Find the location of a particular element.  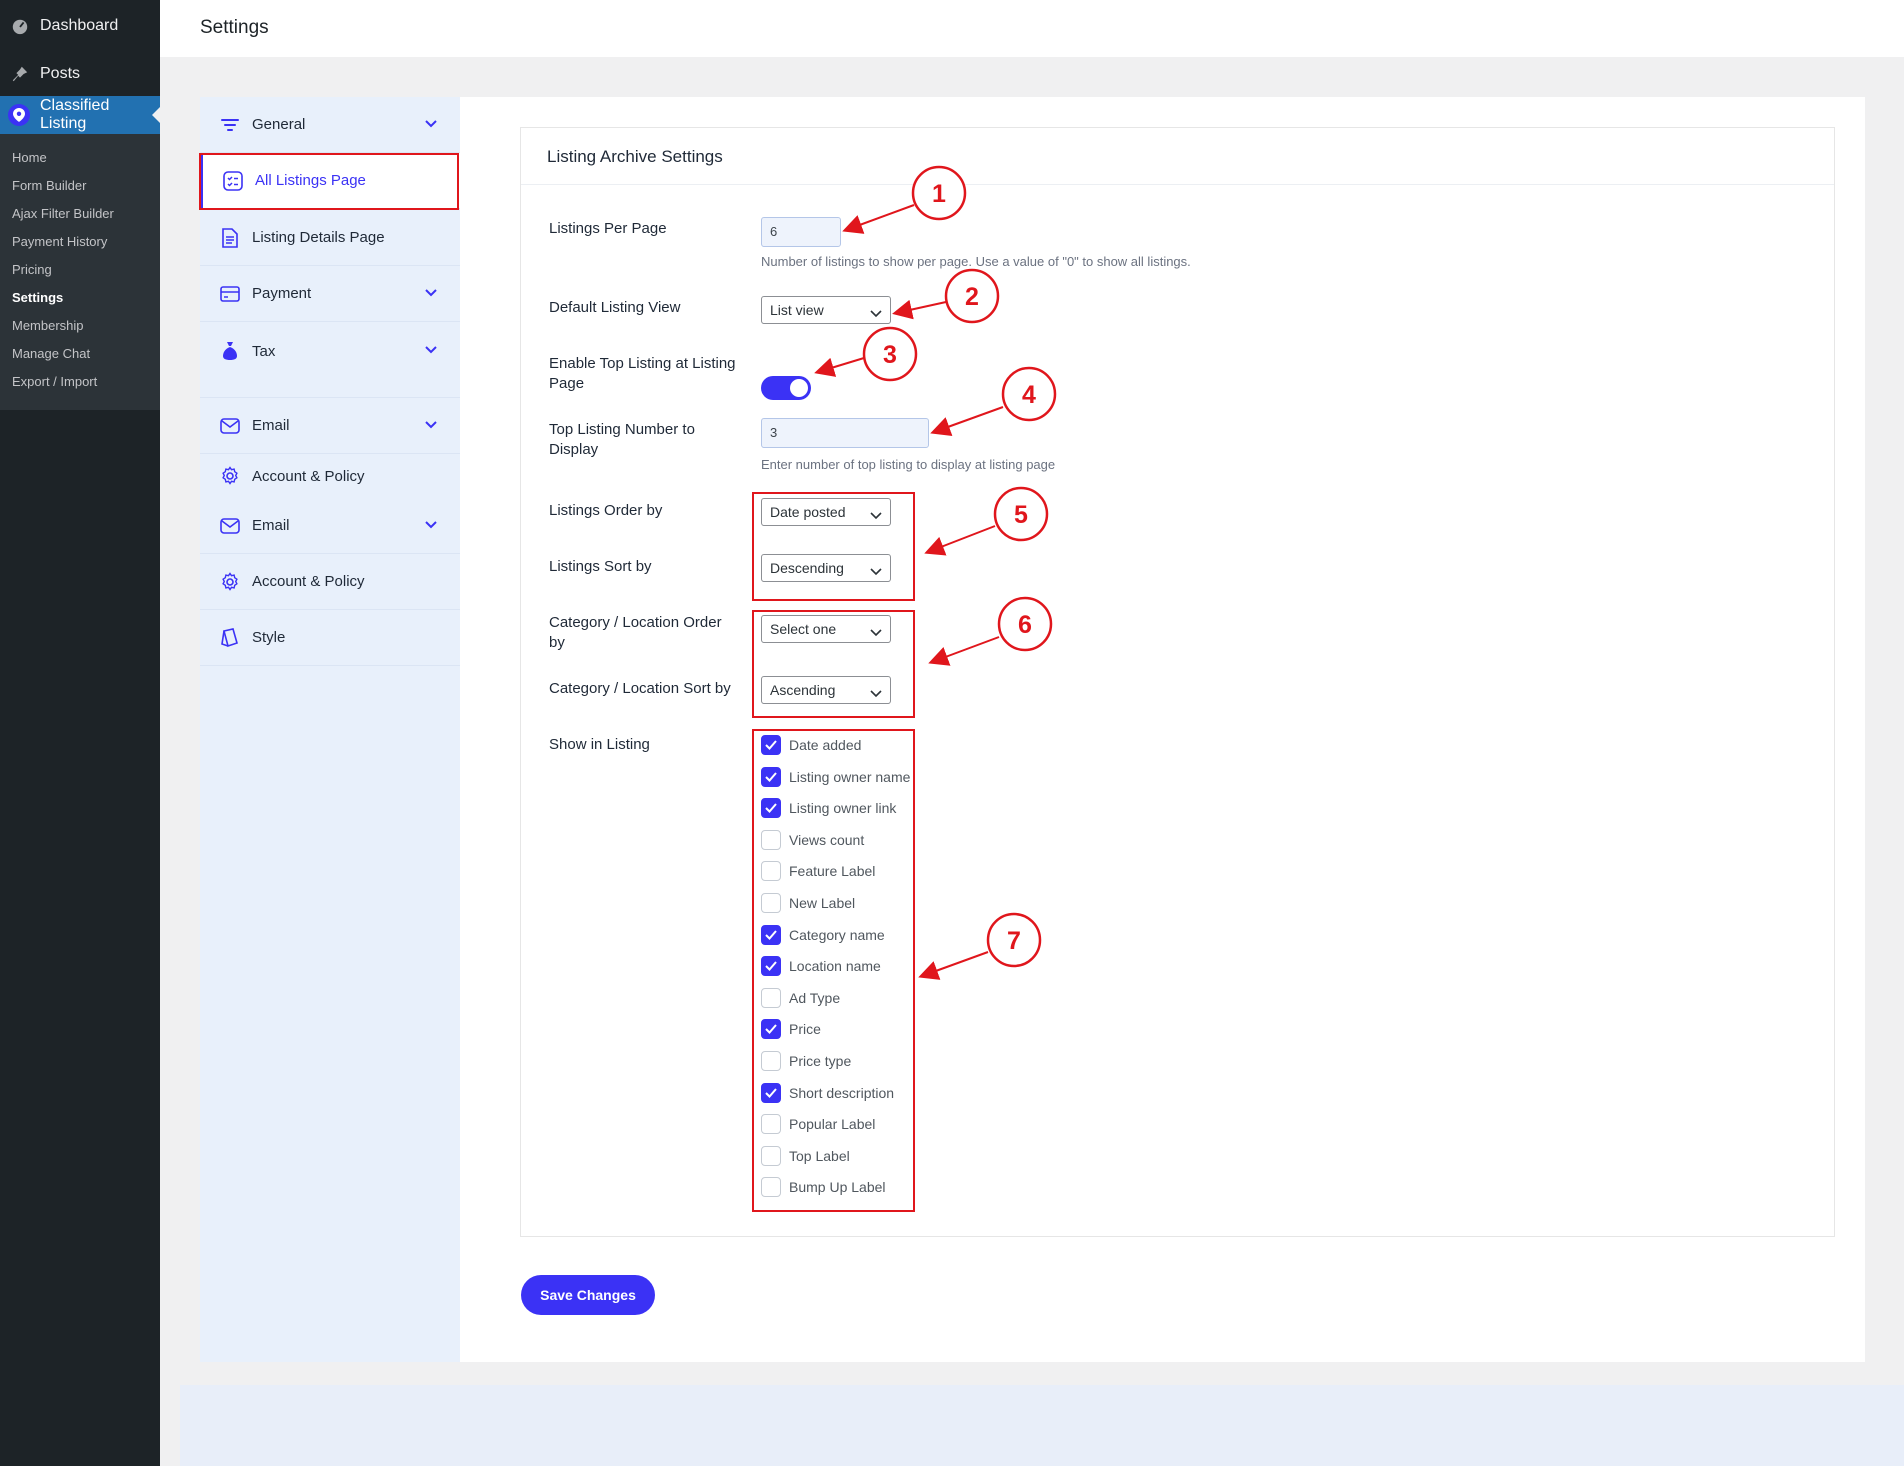

svg-text: 2 is located at coordinates (972, 297).